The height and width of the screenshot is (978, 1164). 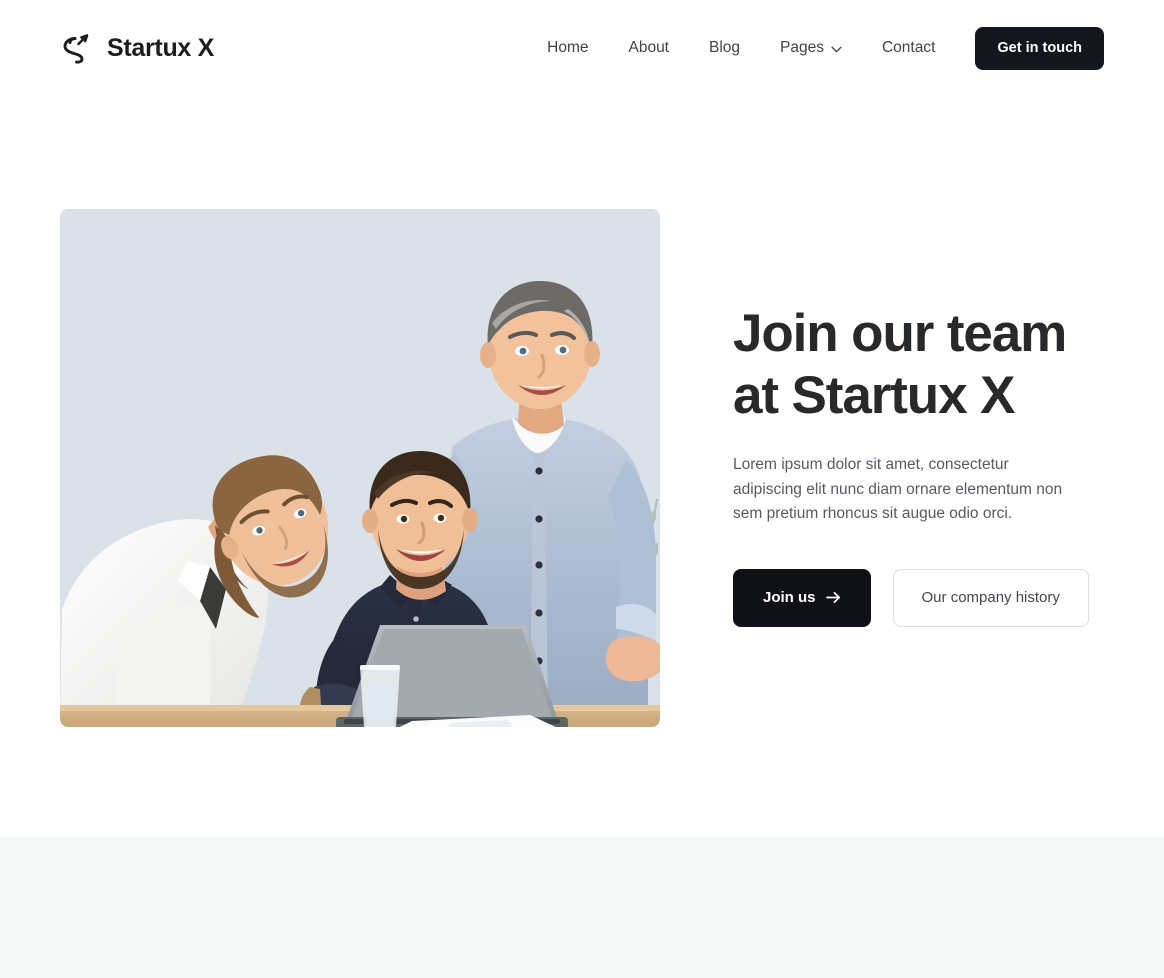 I want to click on nav-item-label: About, so click(x=648, y=48).